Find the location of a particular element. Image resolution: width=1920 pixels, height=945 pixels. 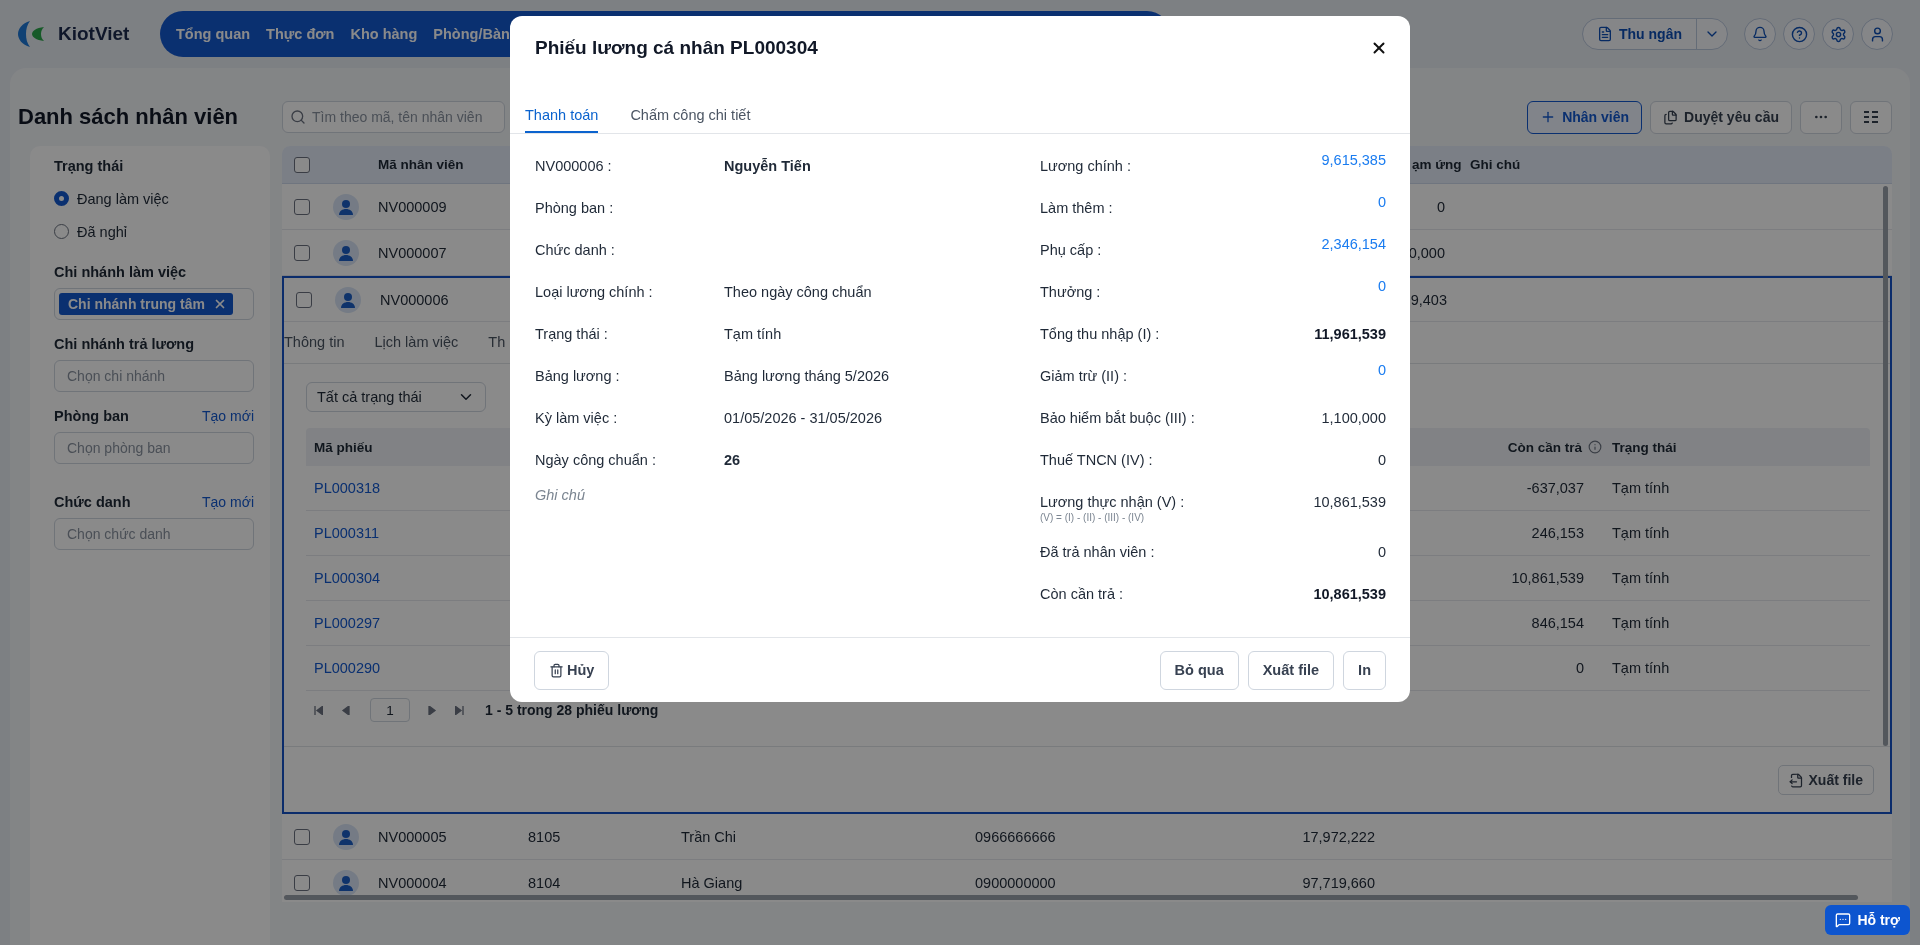

table-row: NV000005 8105 Trần Chi 0966666666 17,972,222 is located at coordinates (1087, 837).